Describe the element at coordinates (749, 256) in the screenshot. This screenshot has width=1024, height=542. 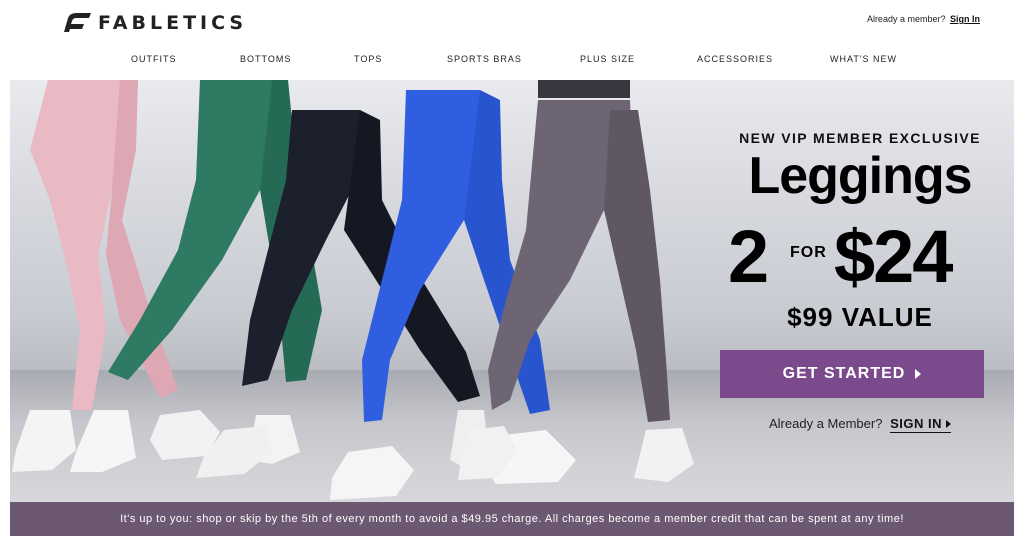
I see `deal-quantity: 2` at that location.